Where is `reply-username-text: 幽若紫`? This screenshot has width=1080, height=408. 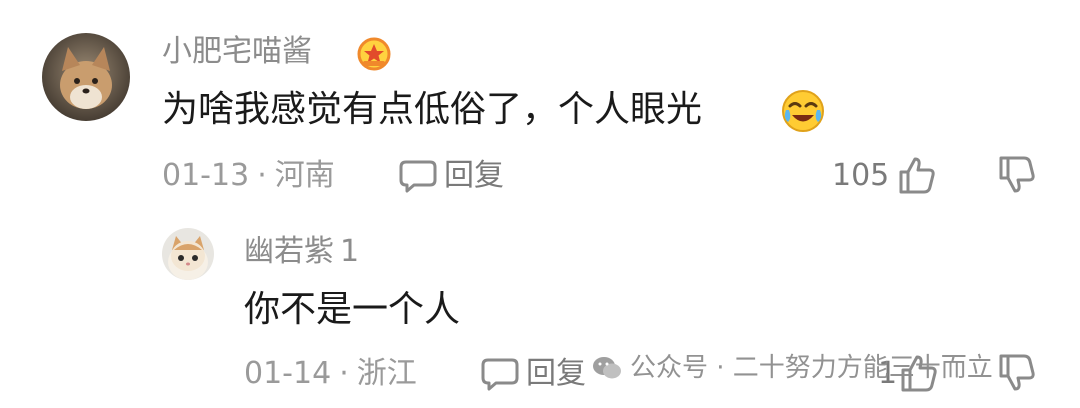 reply-username-text: 幽若紫 is located at coordinates (289, 251).